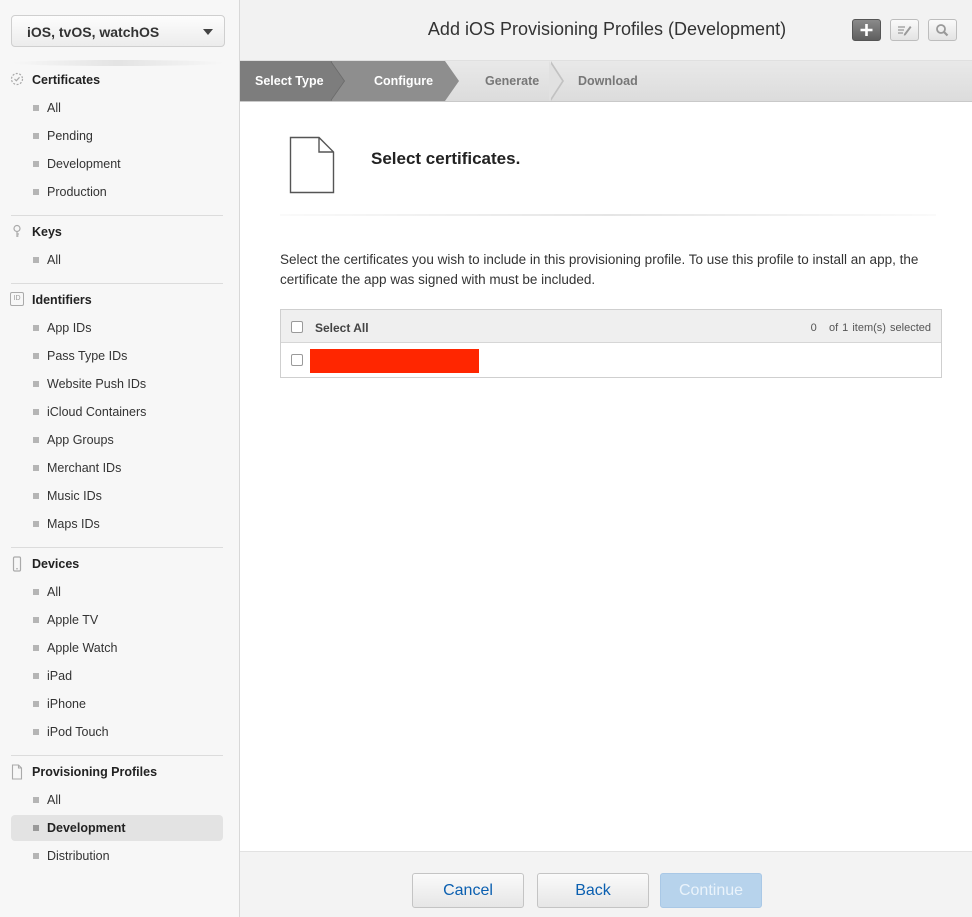  I want to click on sidebar-item-pass-type-ids: Pass Type IDs, so click(117, 356).